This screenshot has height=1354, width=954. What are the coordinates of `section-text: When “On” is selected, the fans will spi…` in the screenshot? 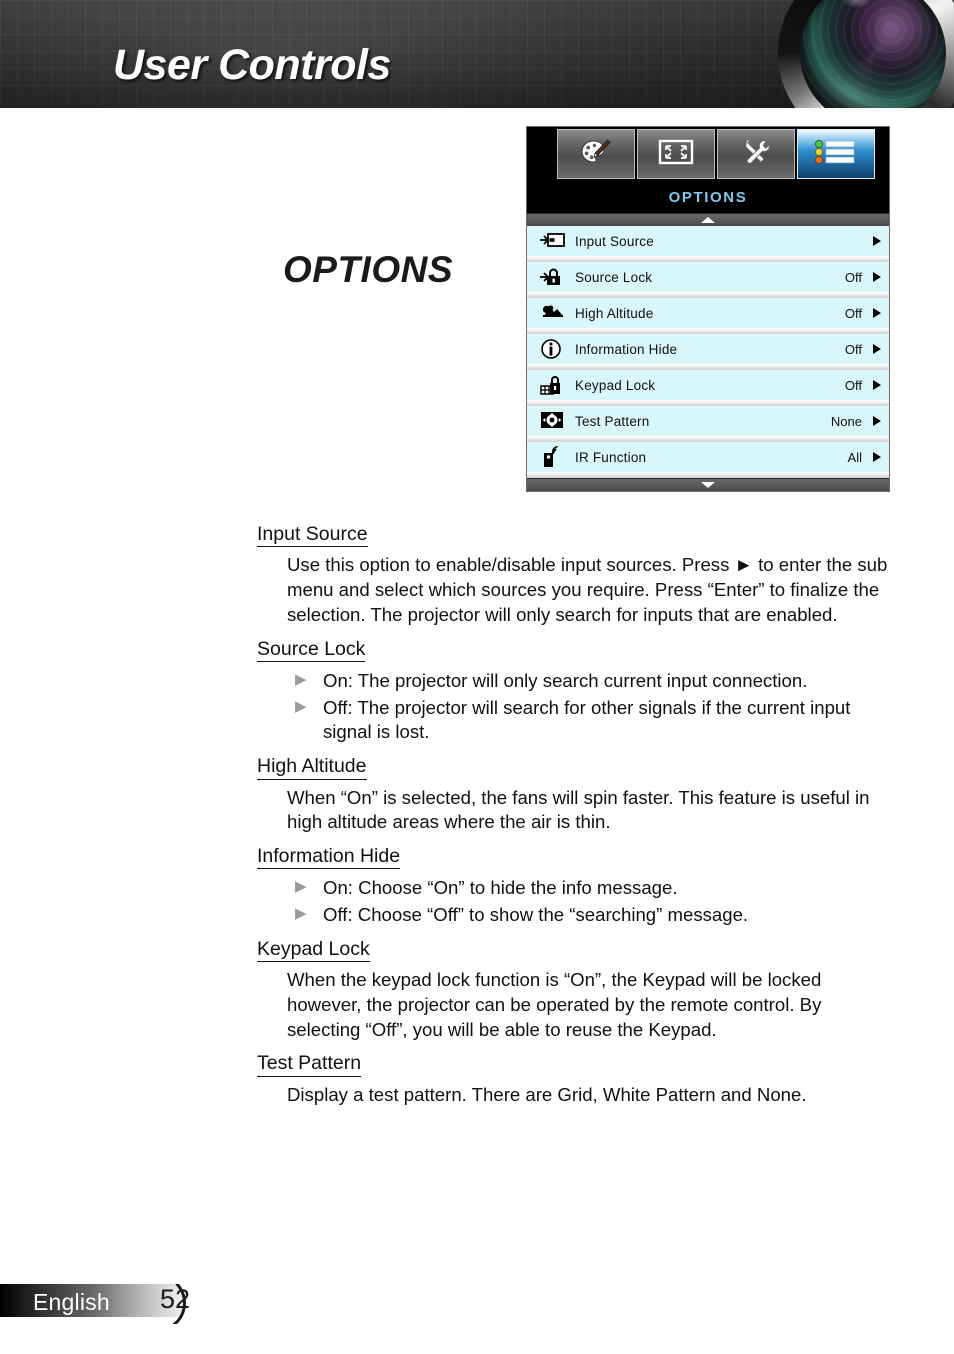 It's located at (578, 809).